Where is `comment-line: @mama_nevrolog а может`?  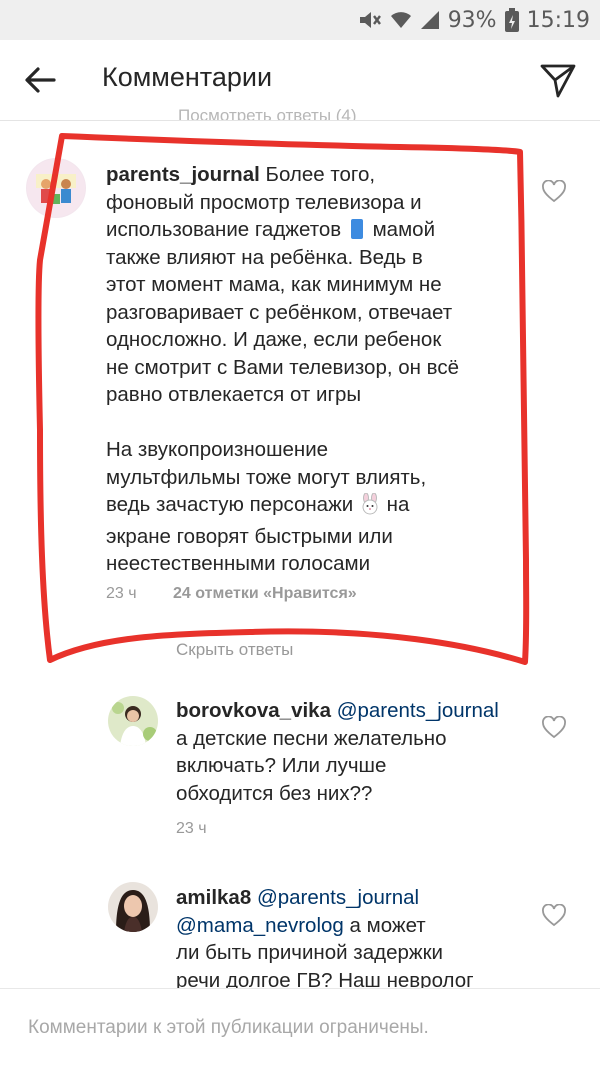
comment-line: @mama_nevrolog а может is located at coordinates (356, 926).